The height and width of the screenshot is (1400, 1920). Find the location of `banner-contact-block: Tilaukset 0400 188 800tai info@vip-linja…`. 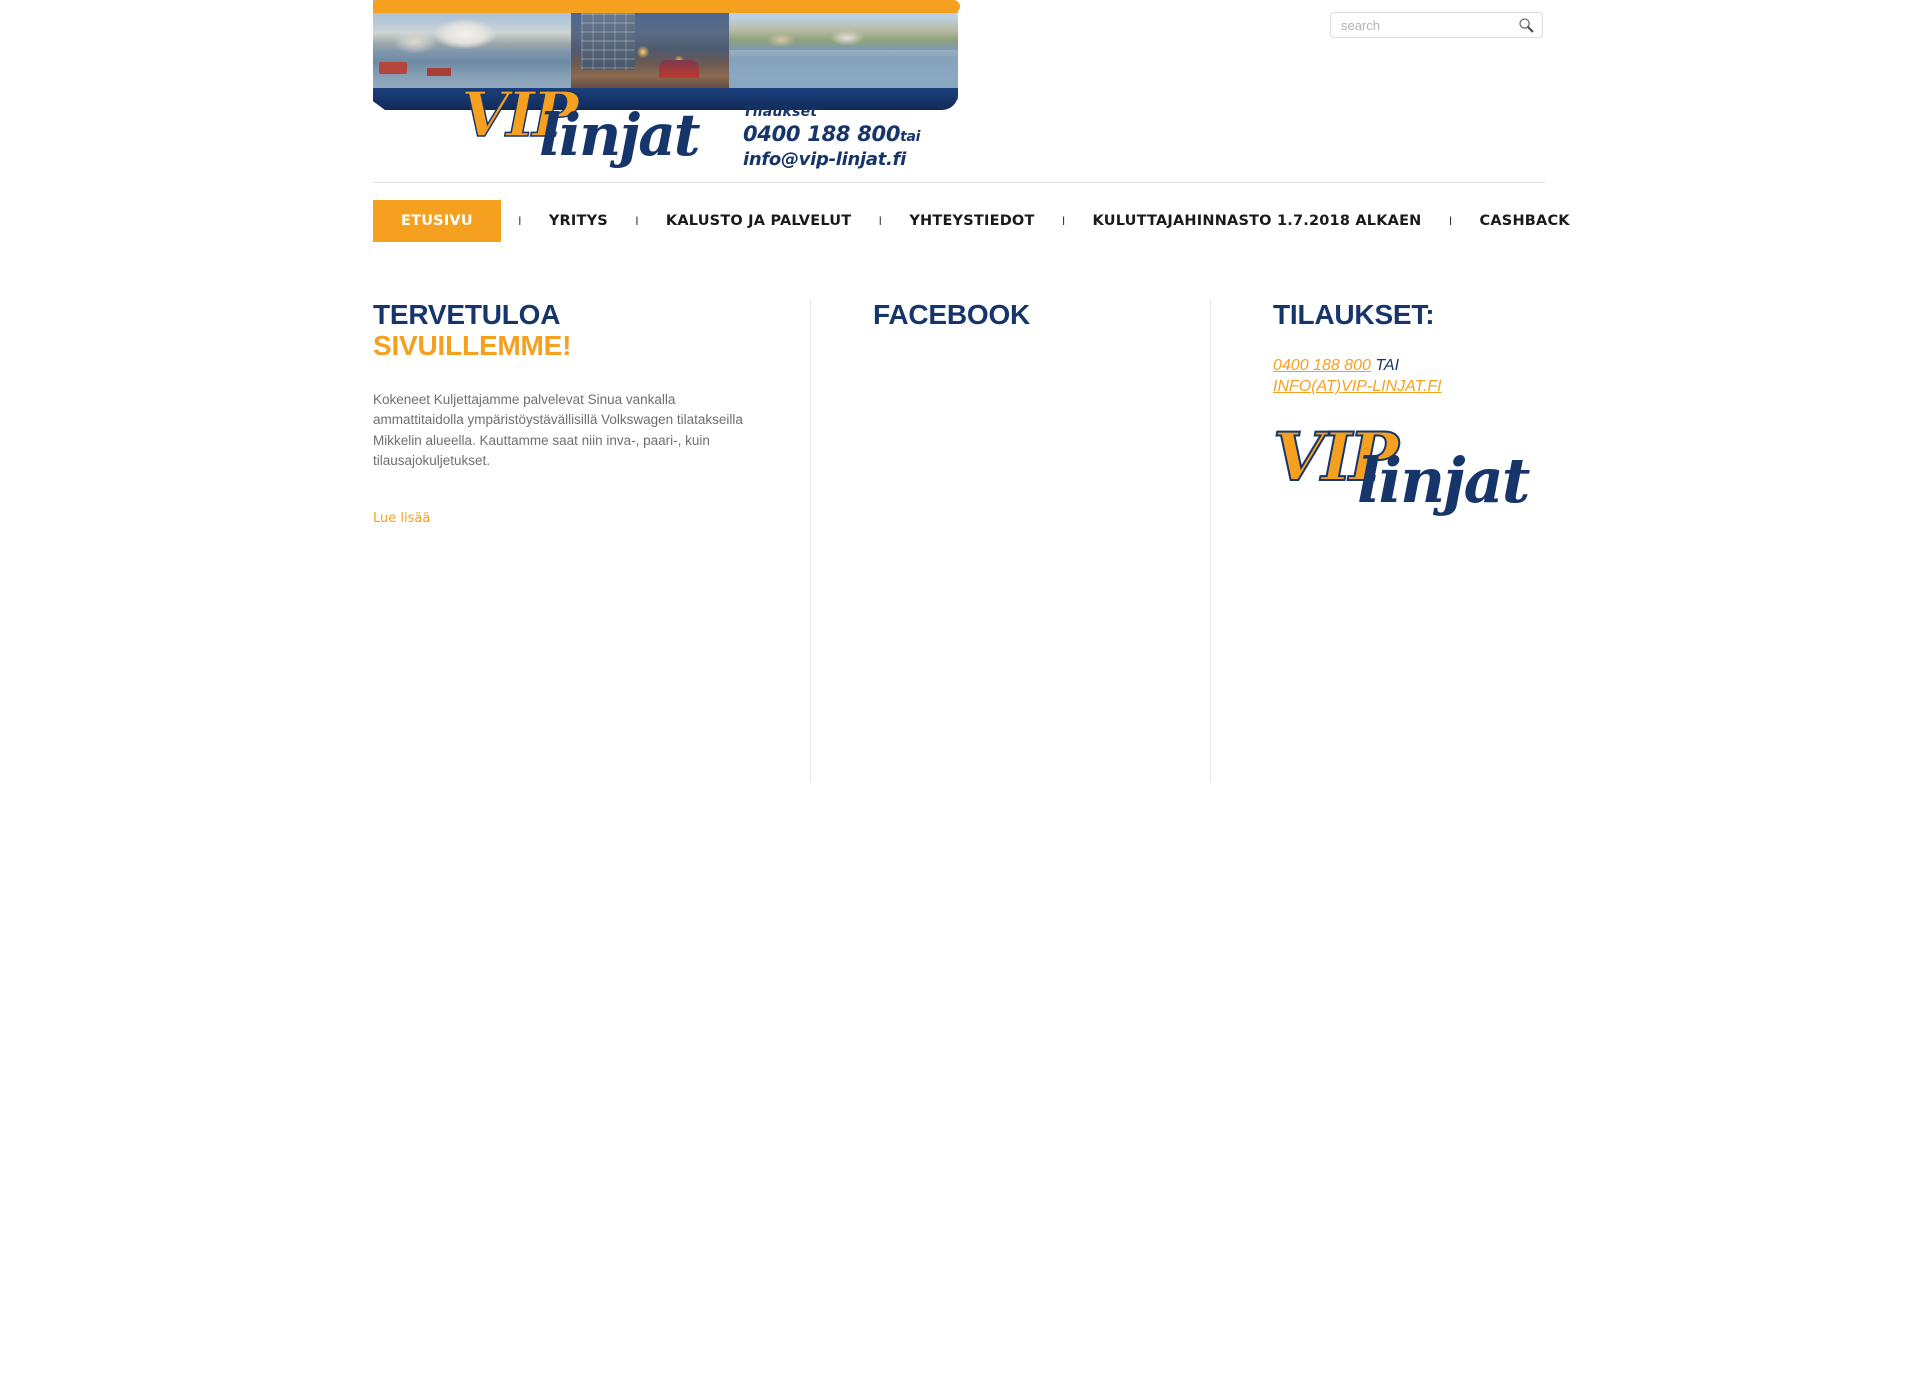

banner-contact-block: Tilaukset 0400 188 800tai info@vip-linja… is located at coordinates (831, 137).